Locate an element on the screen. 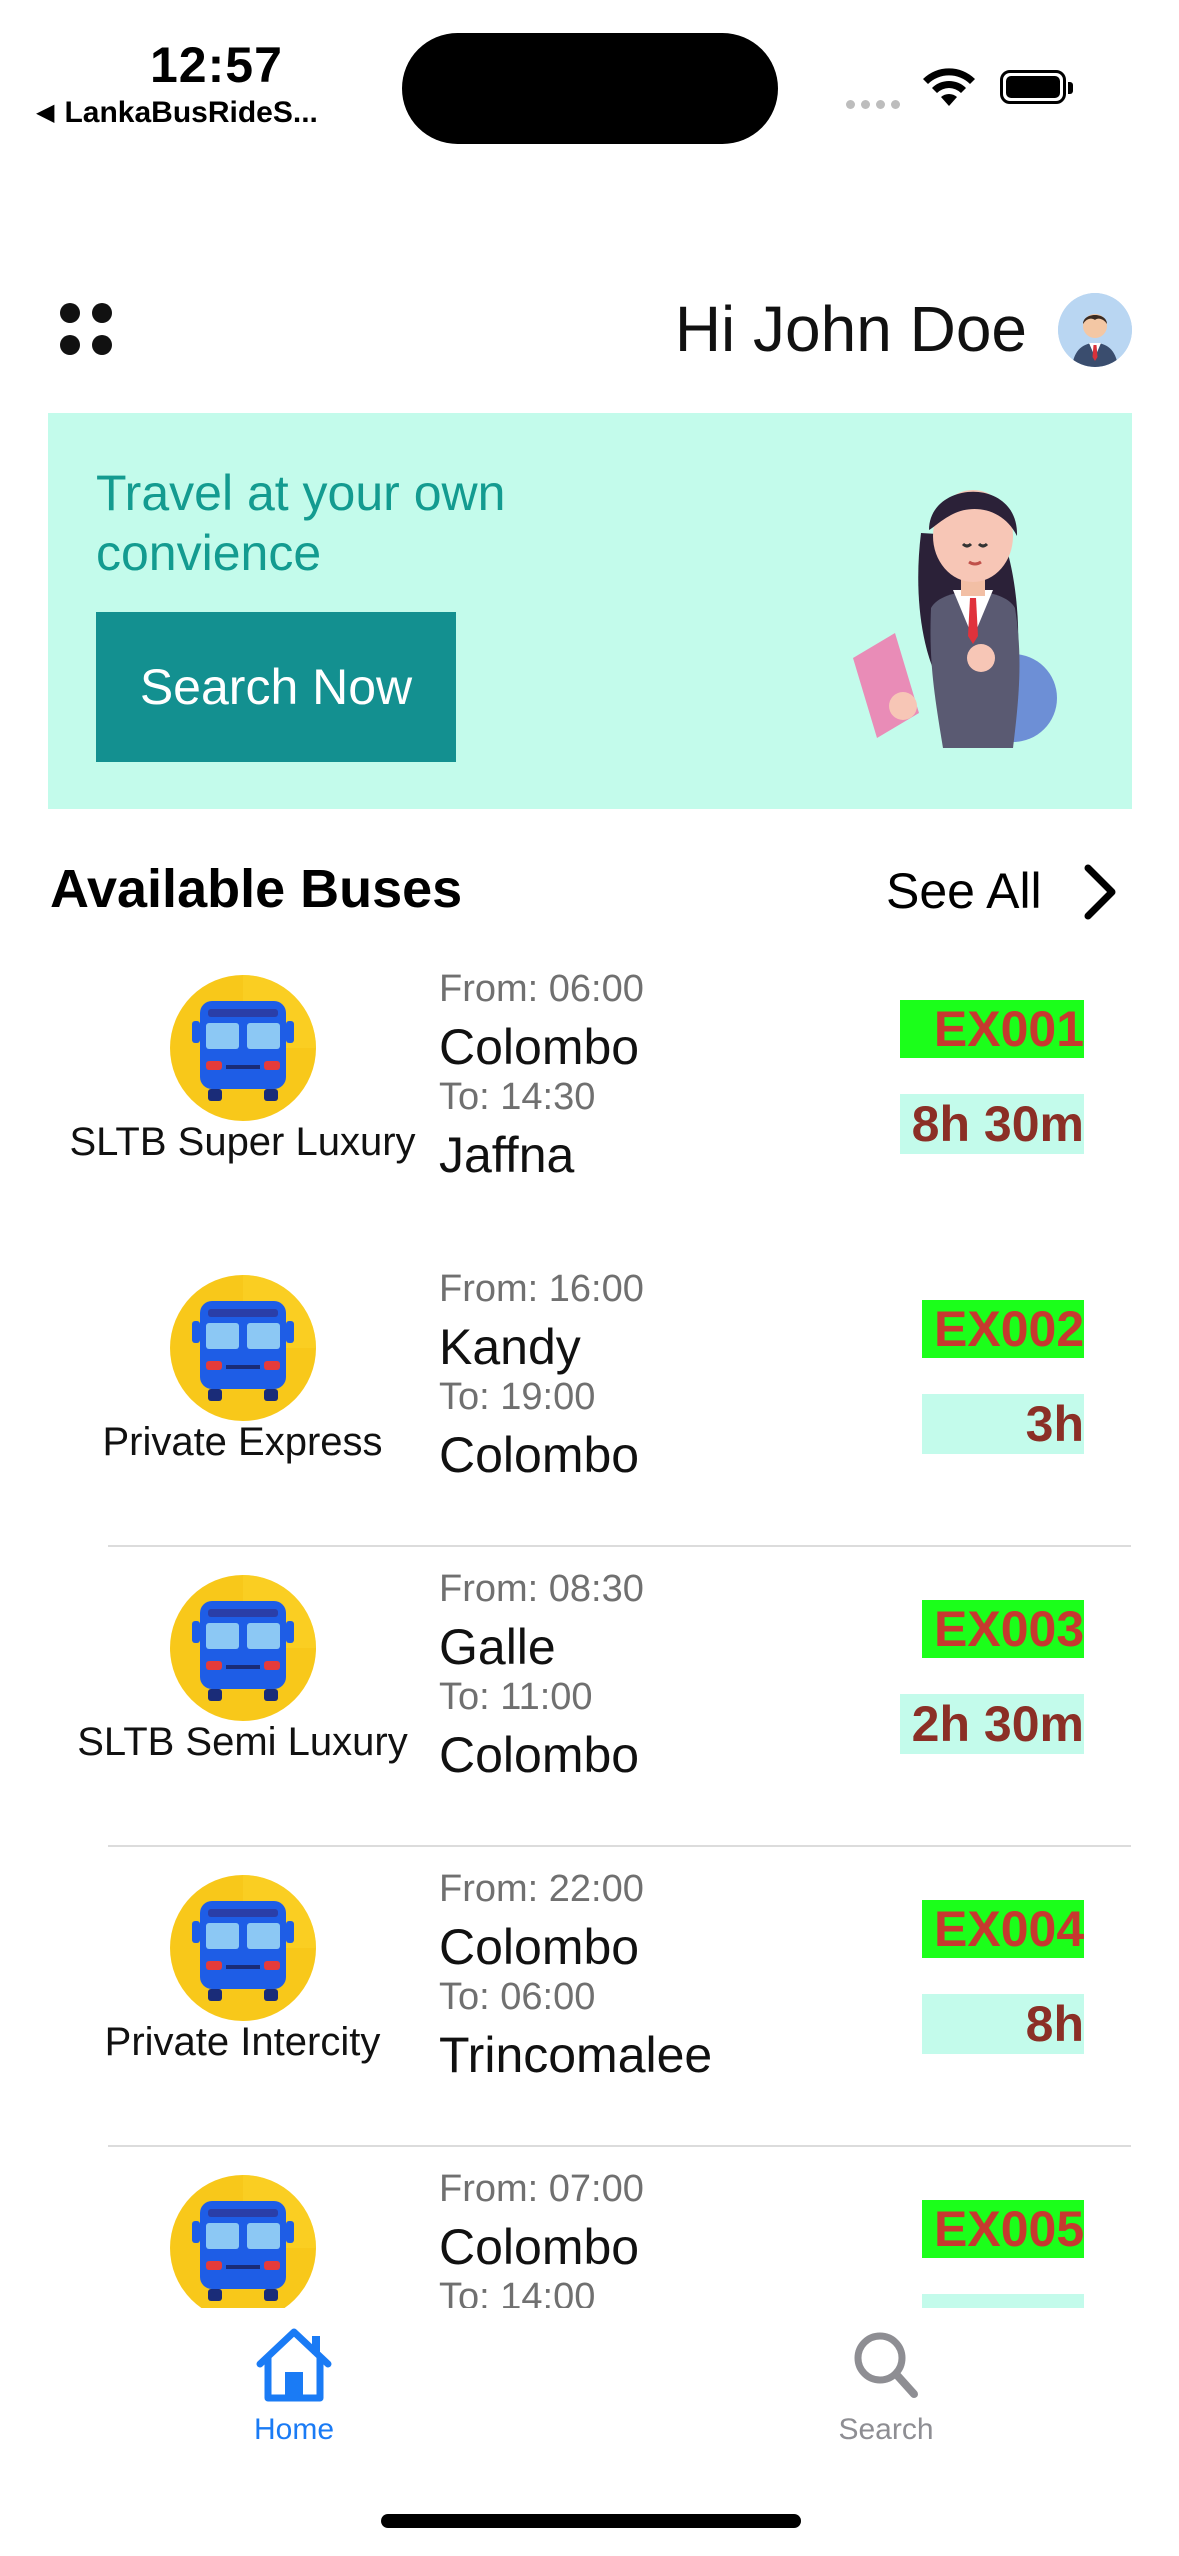 Image resolution: width=1179 pixels, height=2556 pixels. bus-list-item: From: 07:00 Colombo To: 14:00 EX005 is located at coordinates (589, 2228).